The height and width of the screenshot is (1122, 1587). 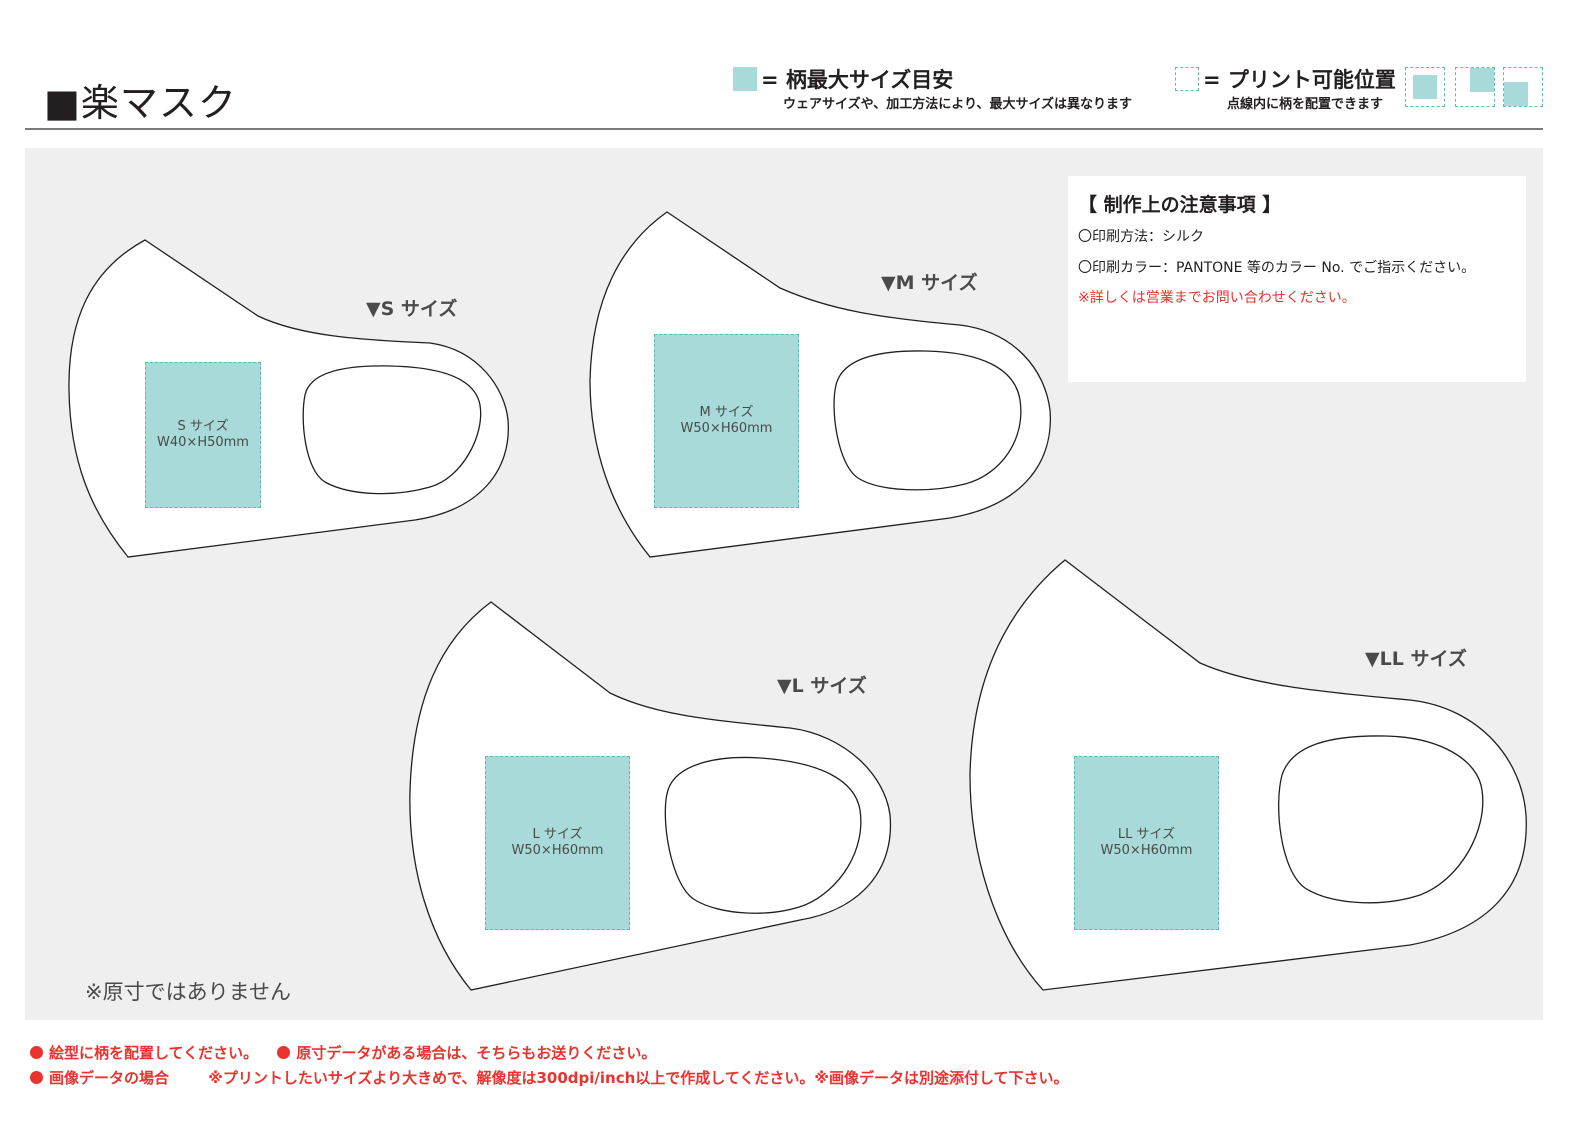 I want to click on print-area-l-size: W50×H60mm, so click(x=557, y=850).